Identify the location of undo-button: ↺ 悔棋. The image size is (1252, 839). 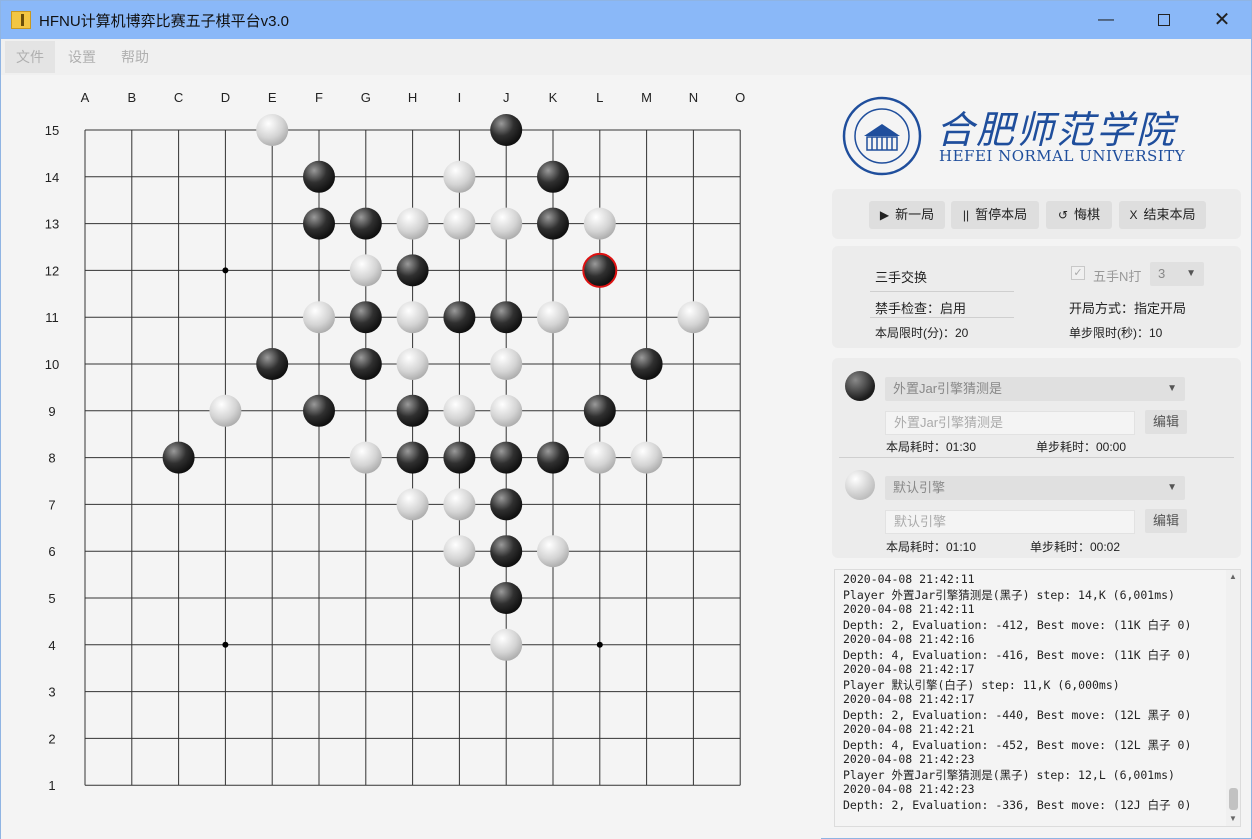
(1079, 215).